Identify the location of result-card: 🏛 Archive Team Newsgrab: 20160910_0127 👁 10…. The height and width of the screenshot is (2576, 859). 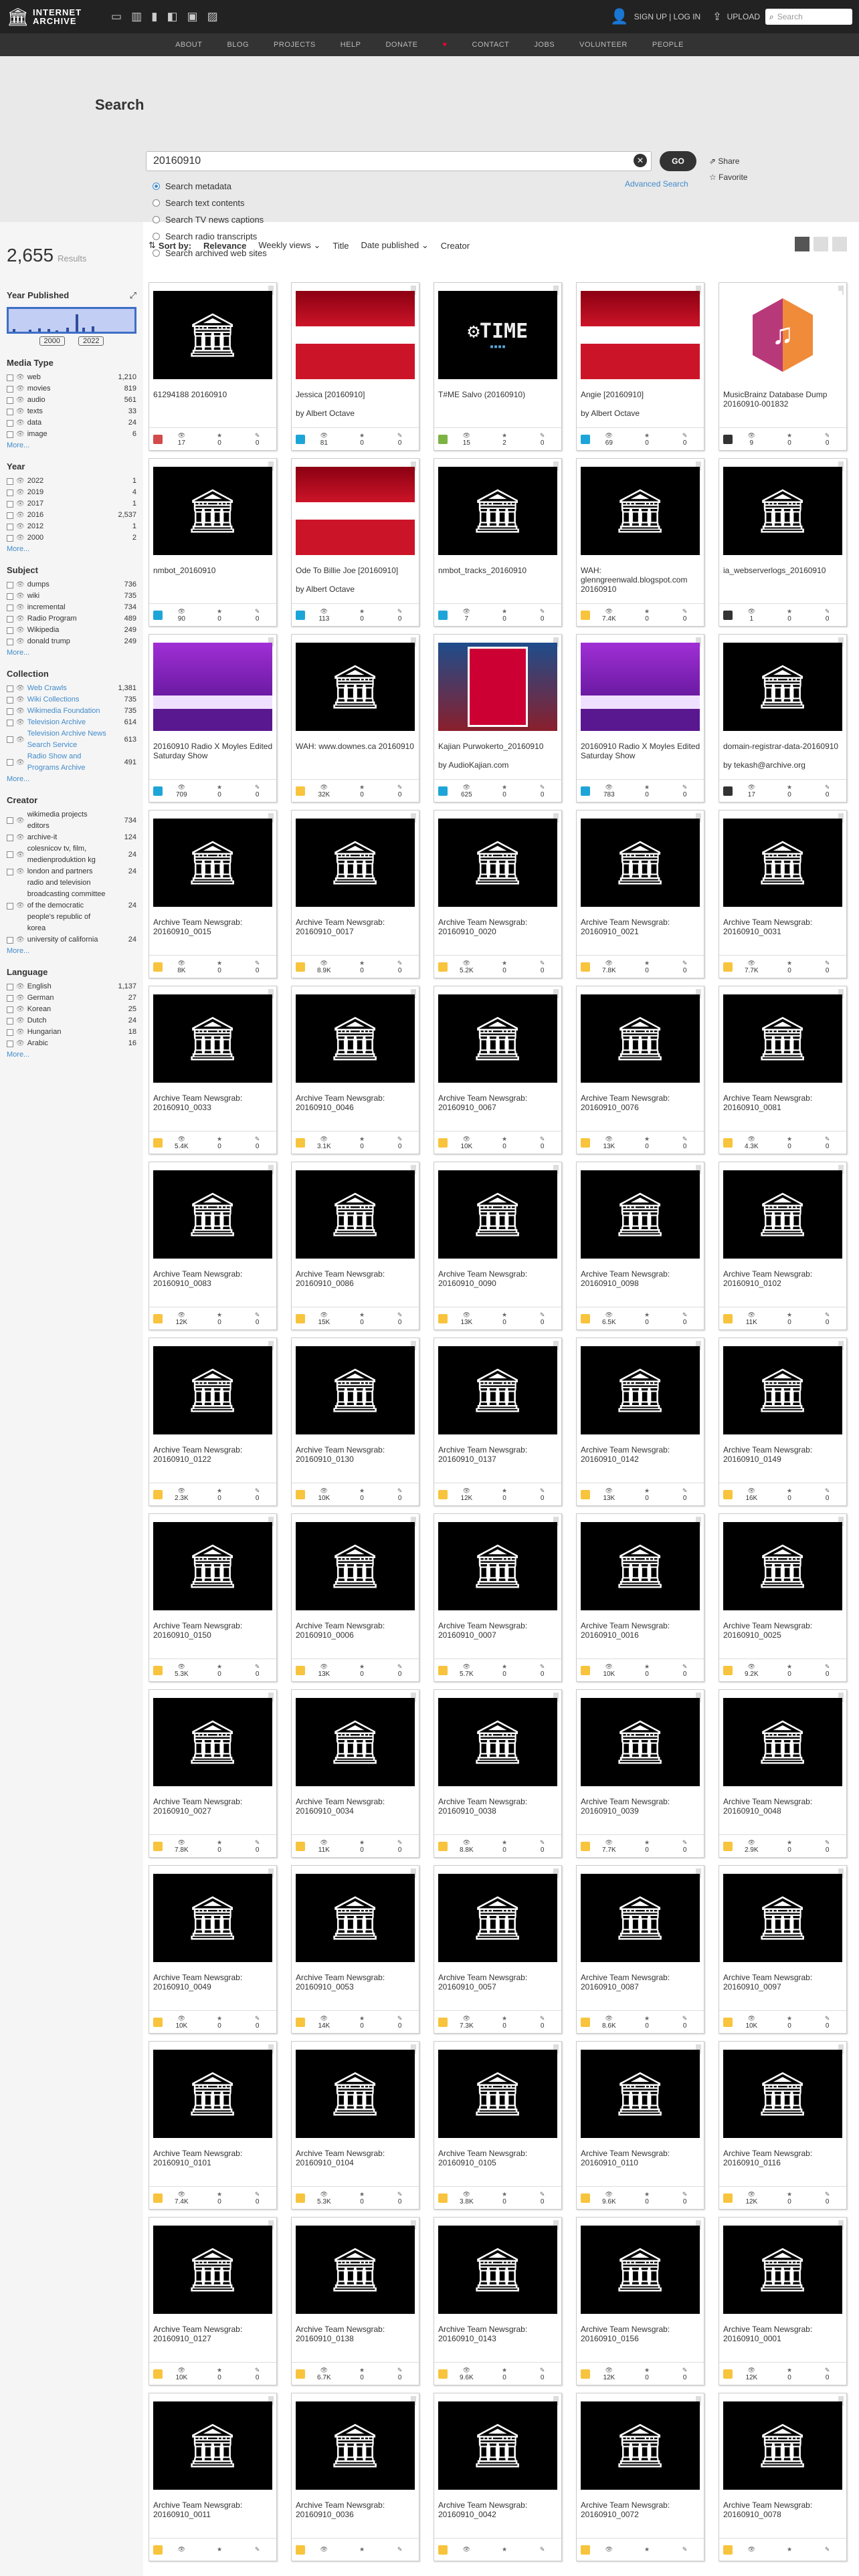
(213, 2301).